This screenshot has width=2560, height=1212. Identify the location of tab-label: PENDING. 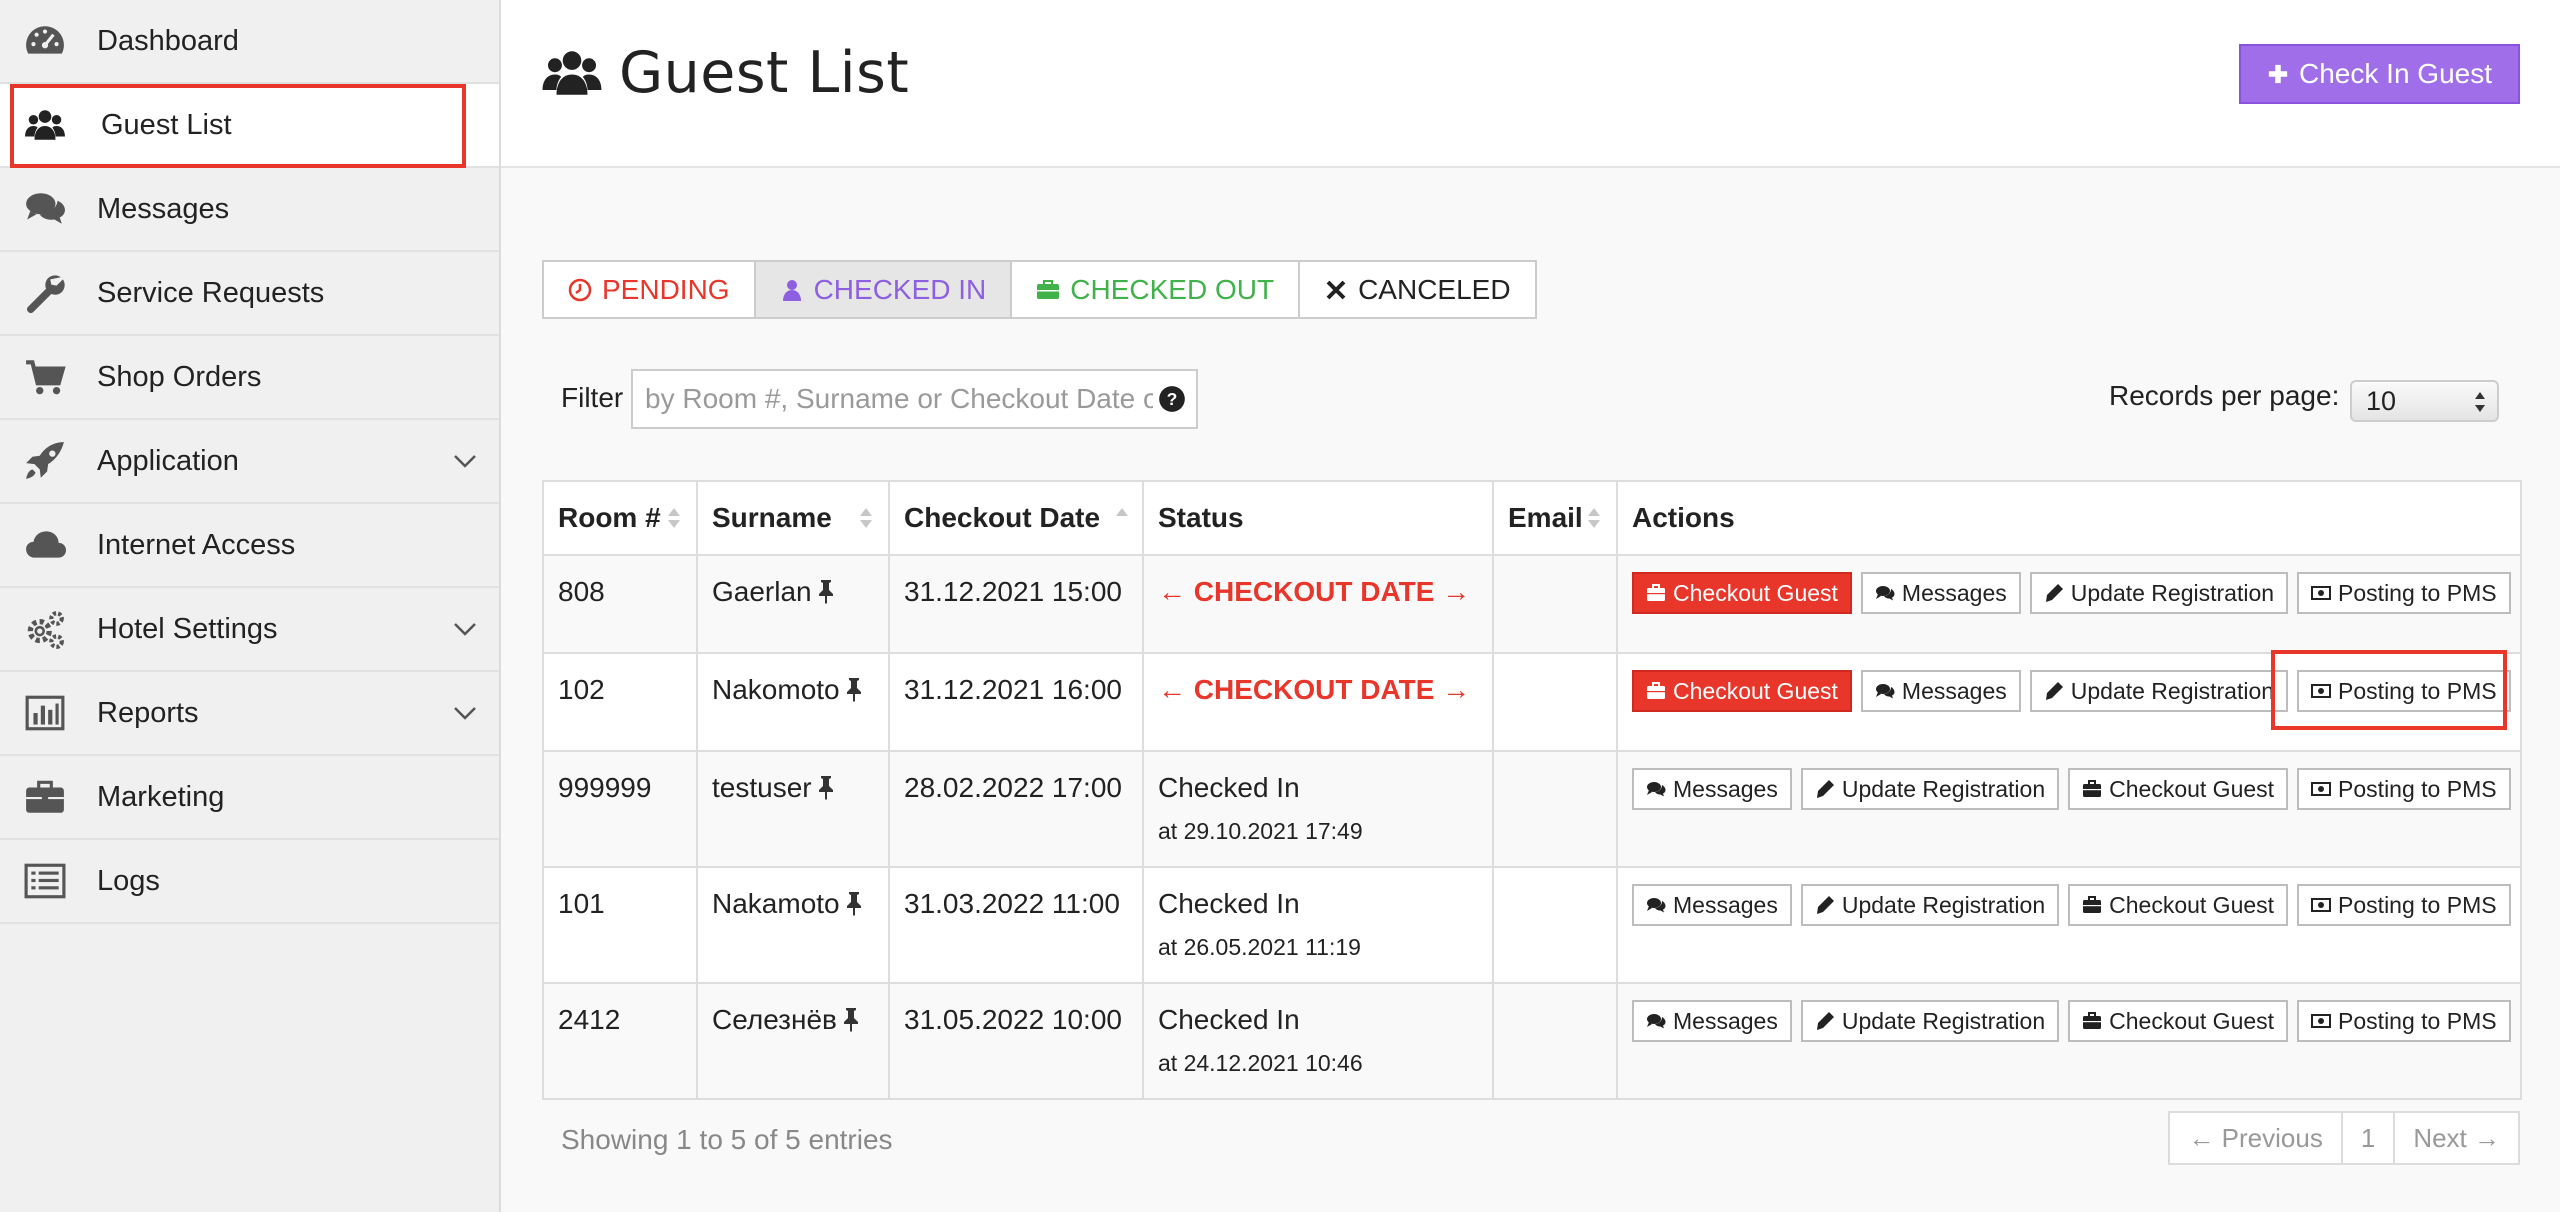
(666, 289).